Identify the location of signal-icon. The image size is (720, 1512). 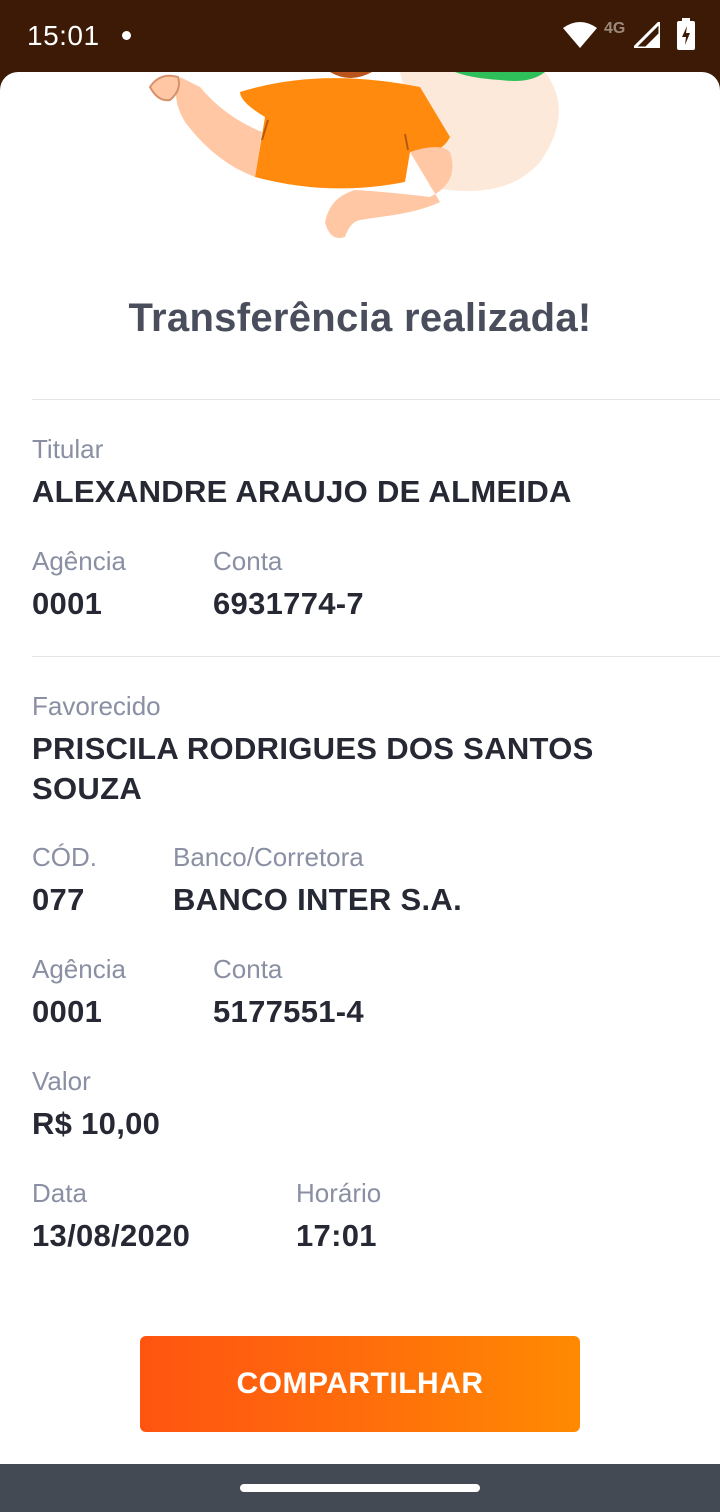
(647, 35).